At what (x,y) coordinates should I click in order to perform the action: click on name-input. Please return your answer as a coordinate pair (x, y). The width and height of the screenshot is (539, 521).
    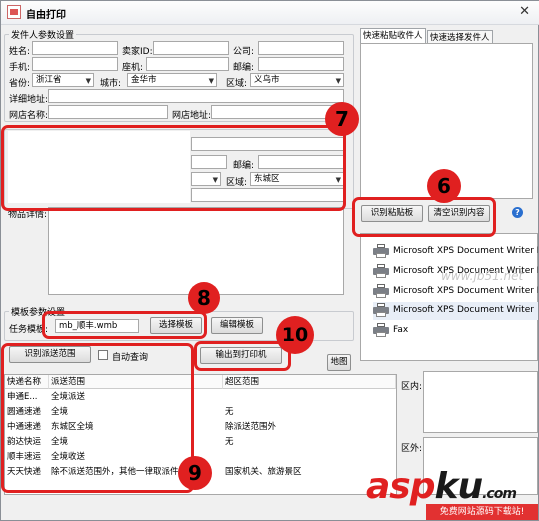
    Looking at the image, I should click on (75, 48).